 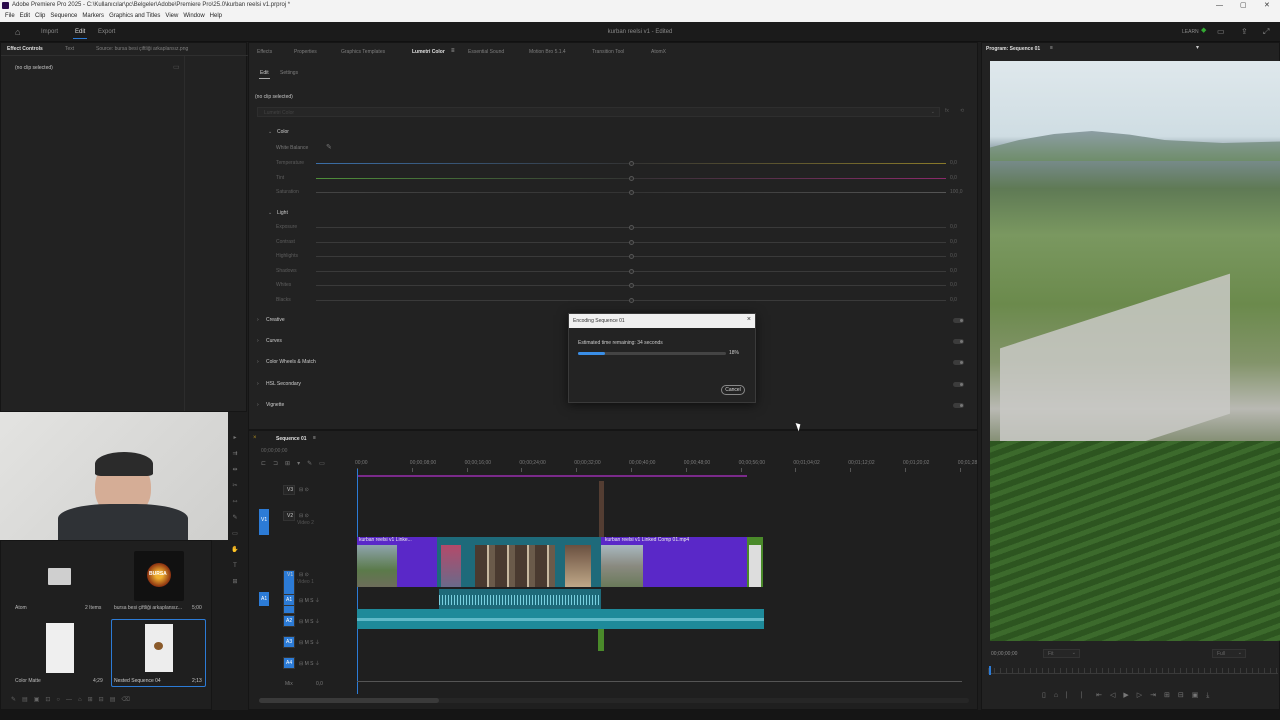 What do you see at coordinates (1266, 32) in the screenshot?
I see `fullscreen-icon: ⤢` at bounding box center [1266, 32].